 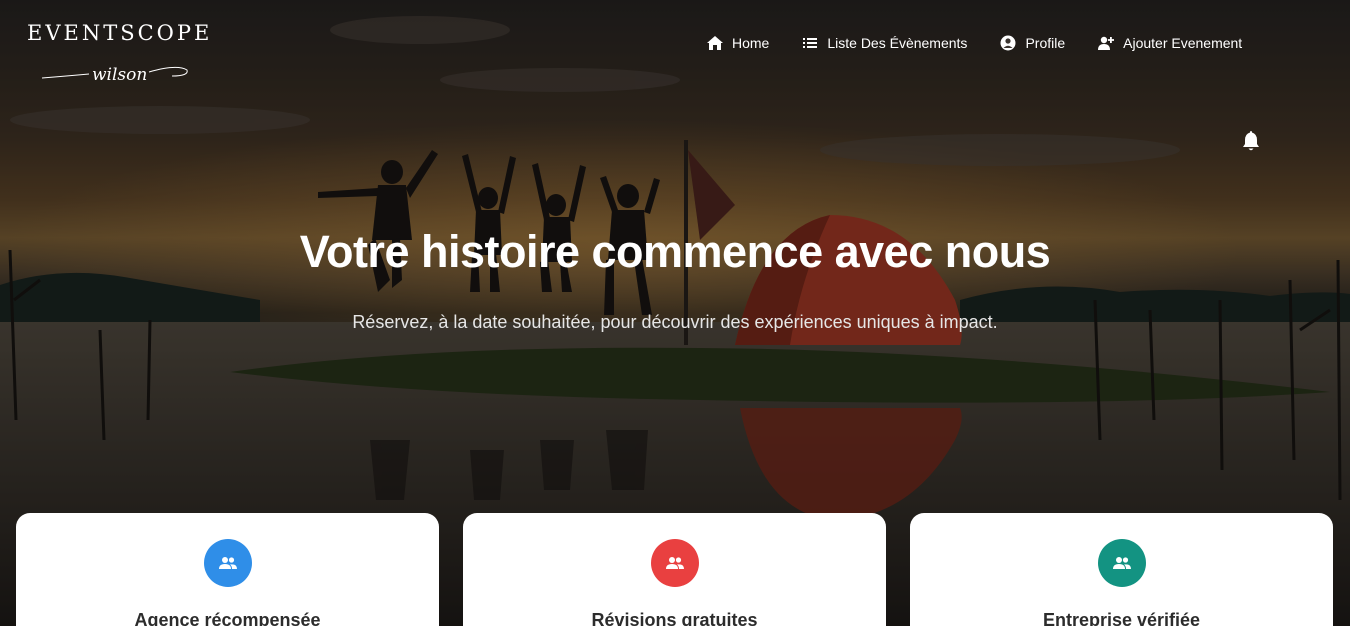 I want to click on feature-card-award: Agence récompensée, so click(x=227, y=569).